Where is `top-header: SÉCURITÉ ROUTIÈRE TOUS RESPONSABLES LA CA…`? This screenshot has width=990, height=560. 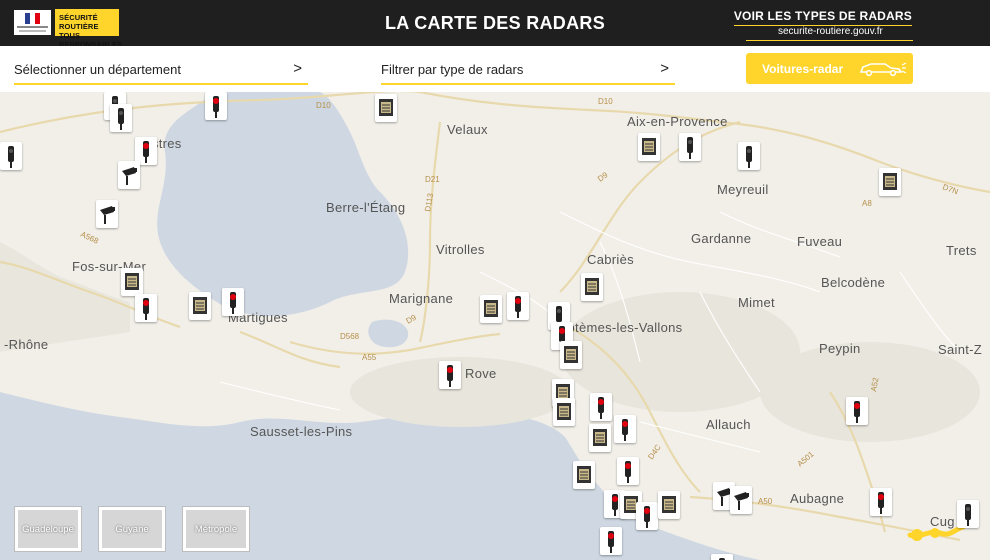 top-header: SÉCURITÉ ROUTIÈRE TOUS RESPONSABLES LA CA… is located at coordinates (495, 24).